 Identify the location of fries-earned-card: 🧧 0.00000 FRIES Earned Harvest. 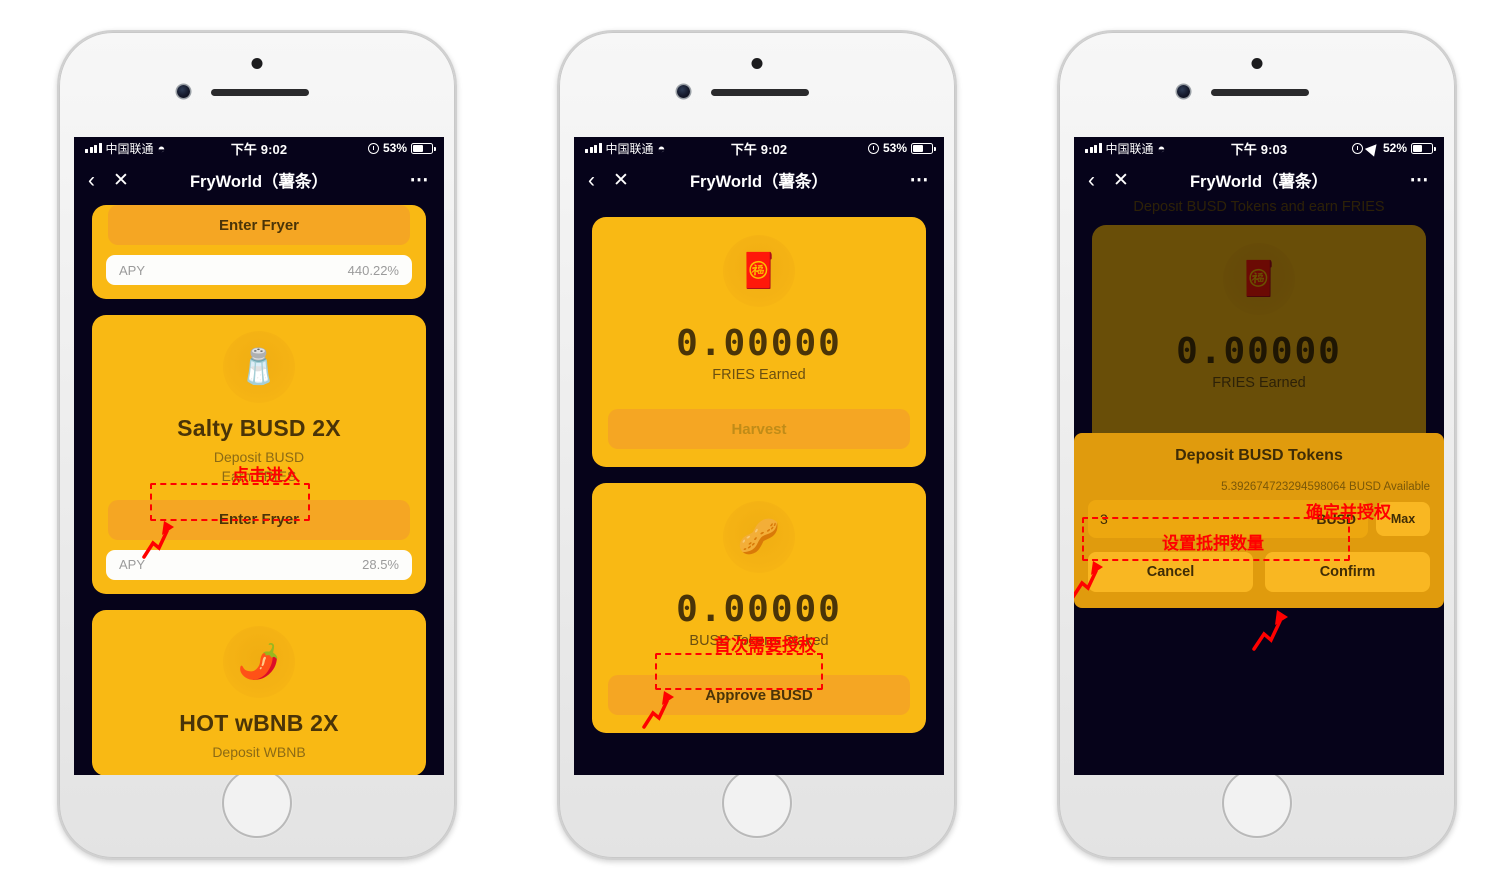
(759, 342).